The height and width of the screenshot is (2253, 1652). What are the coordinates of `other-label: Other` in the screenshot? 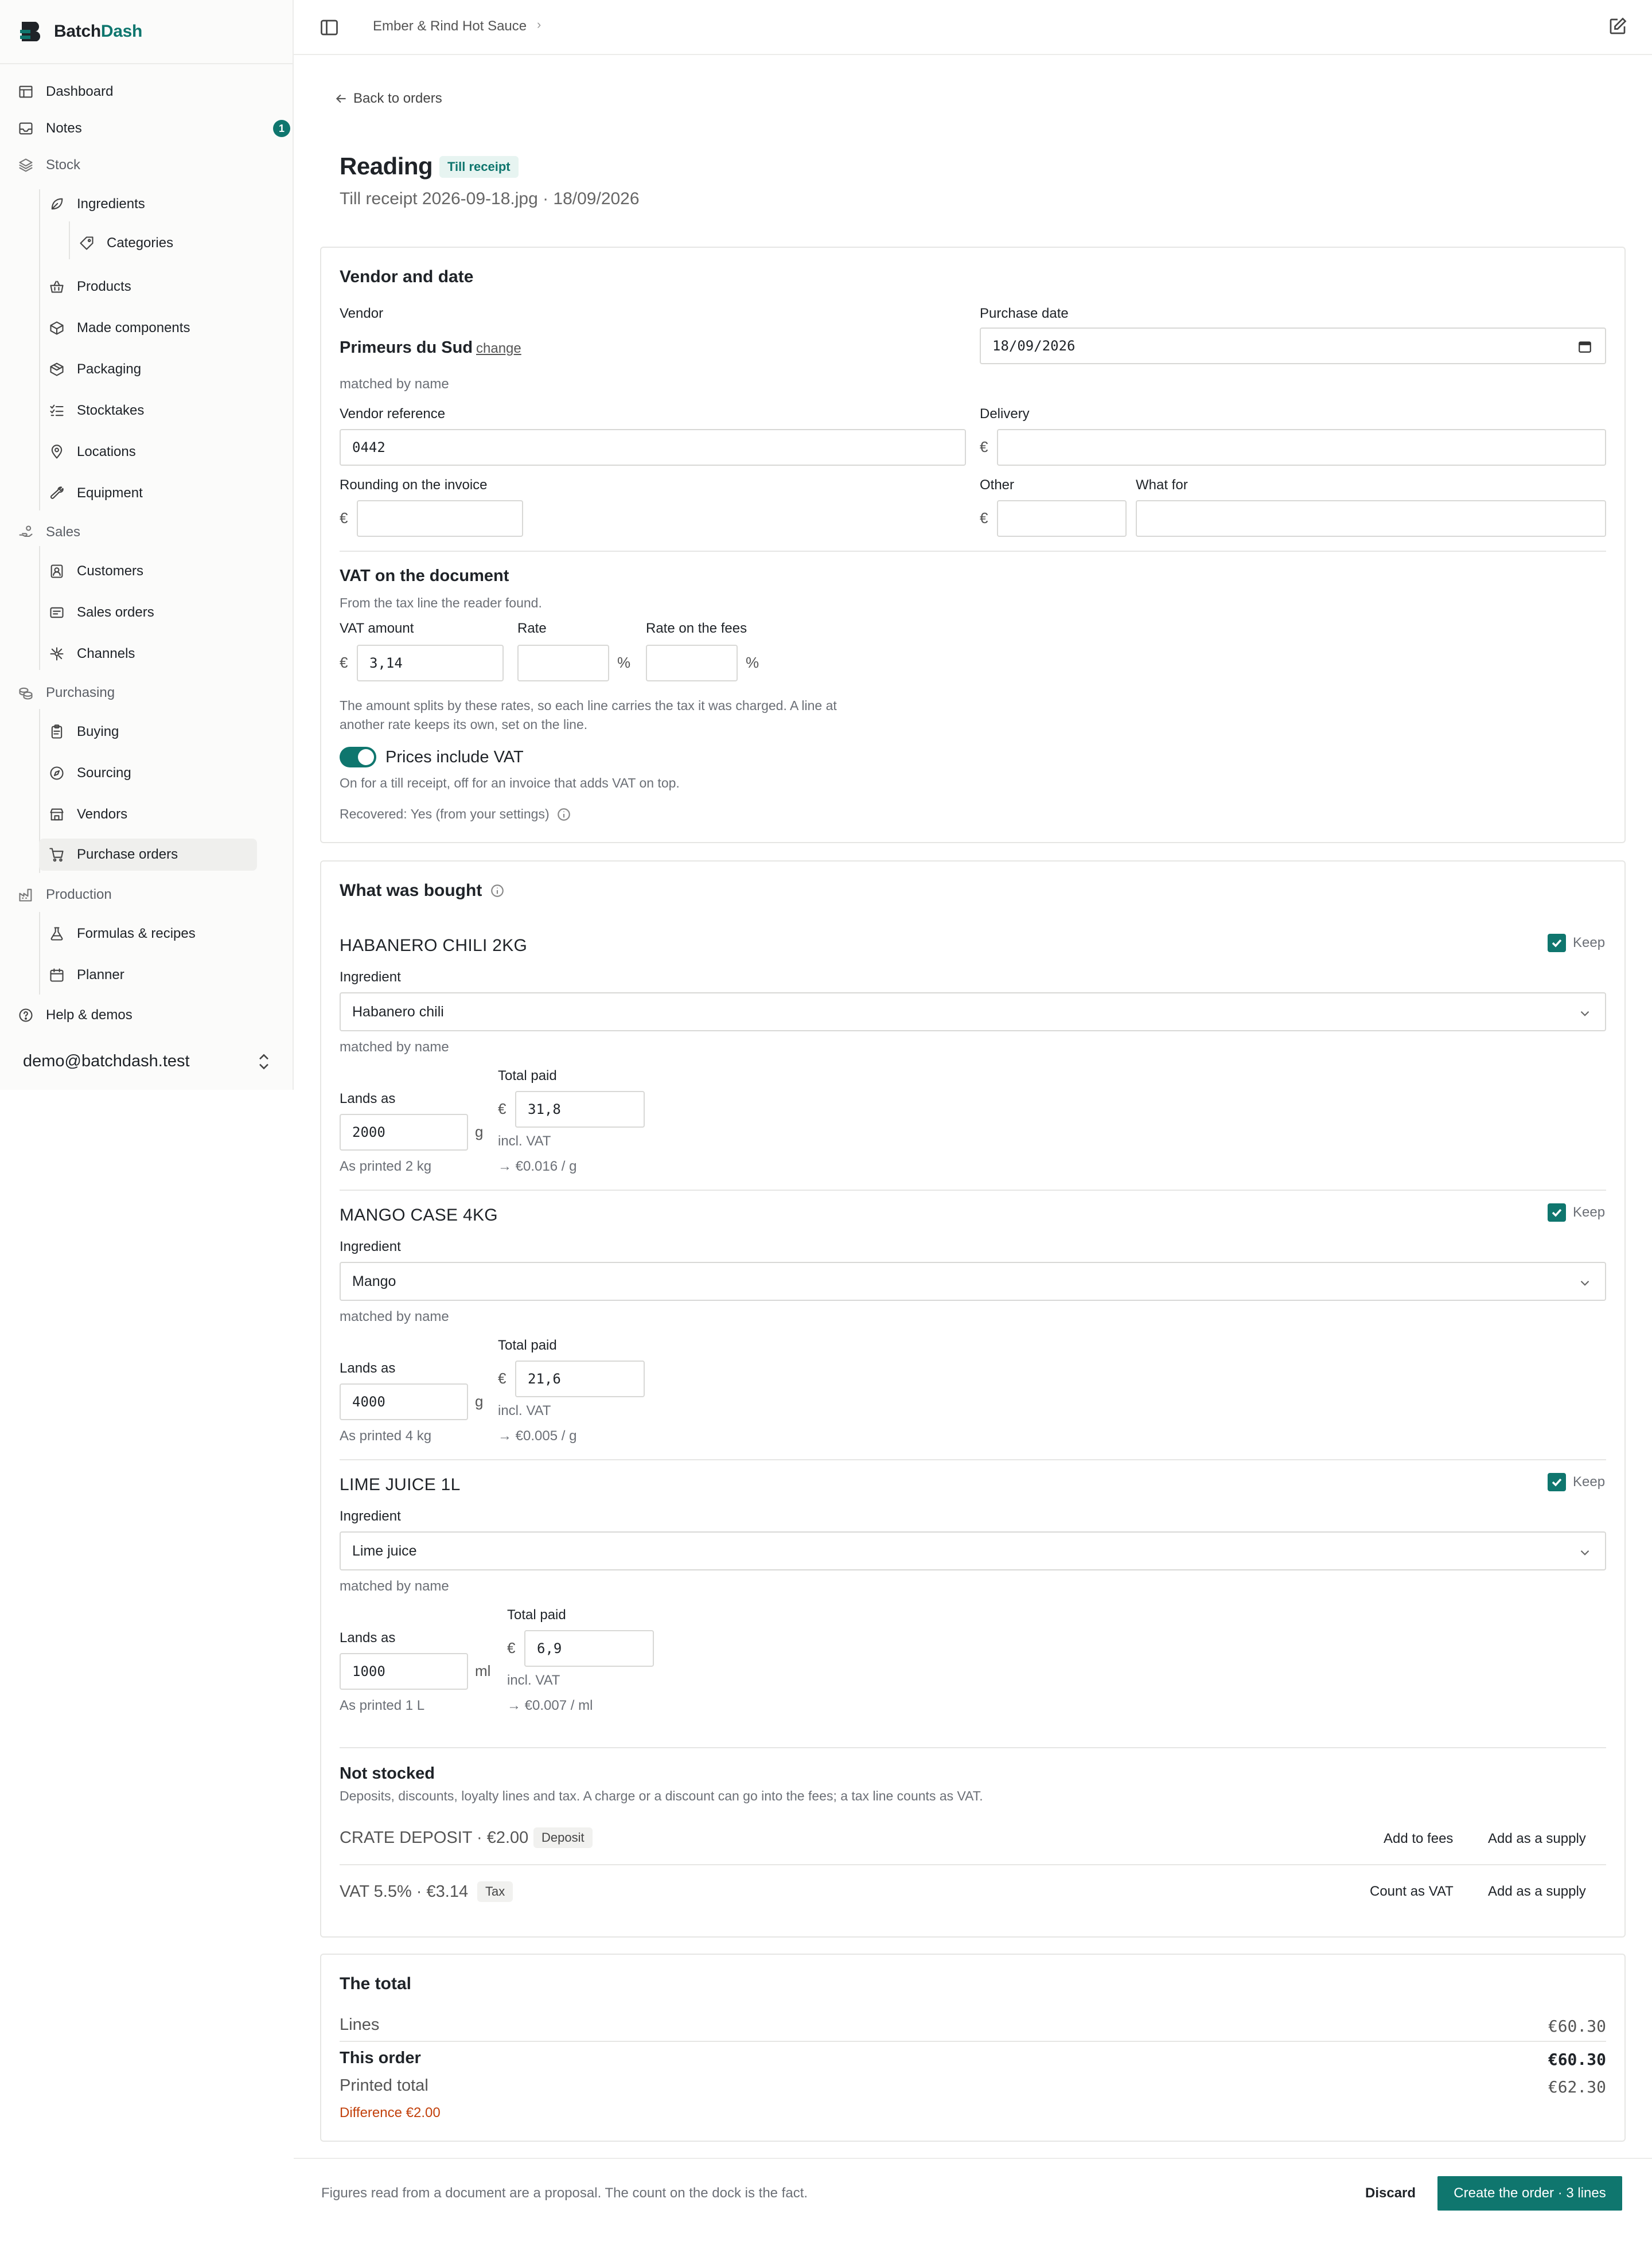 It's located at (997, 485).